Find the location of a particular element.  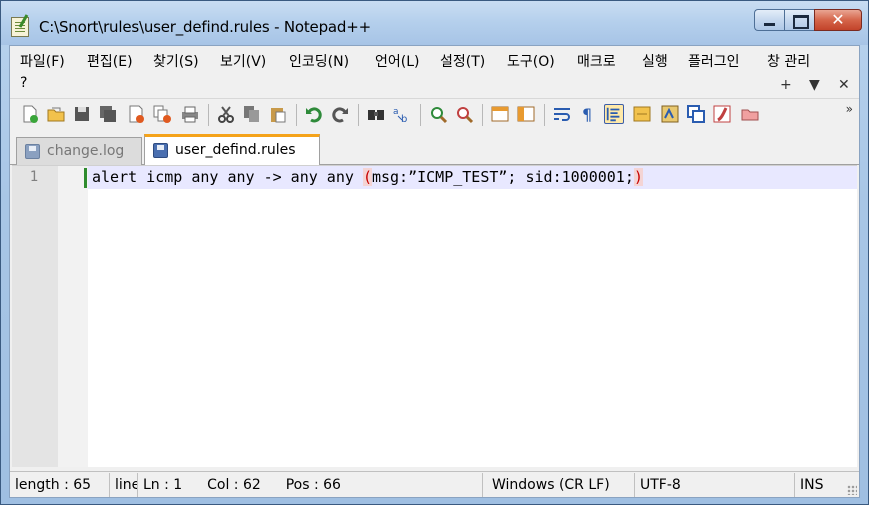

menu-tools: 도구(O) is located at coordinates (531, 61).